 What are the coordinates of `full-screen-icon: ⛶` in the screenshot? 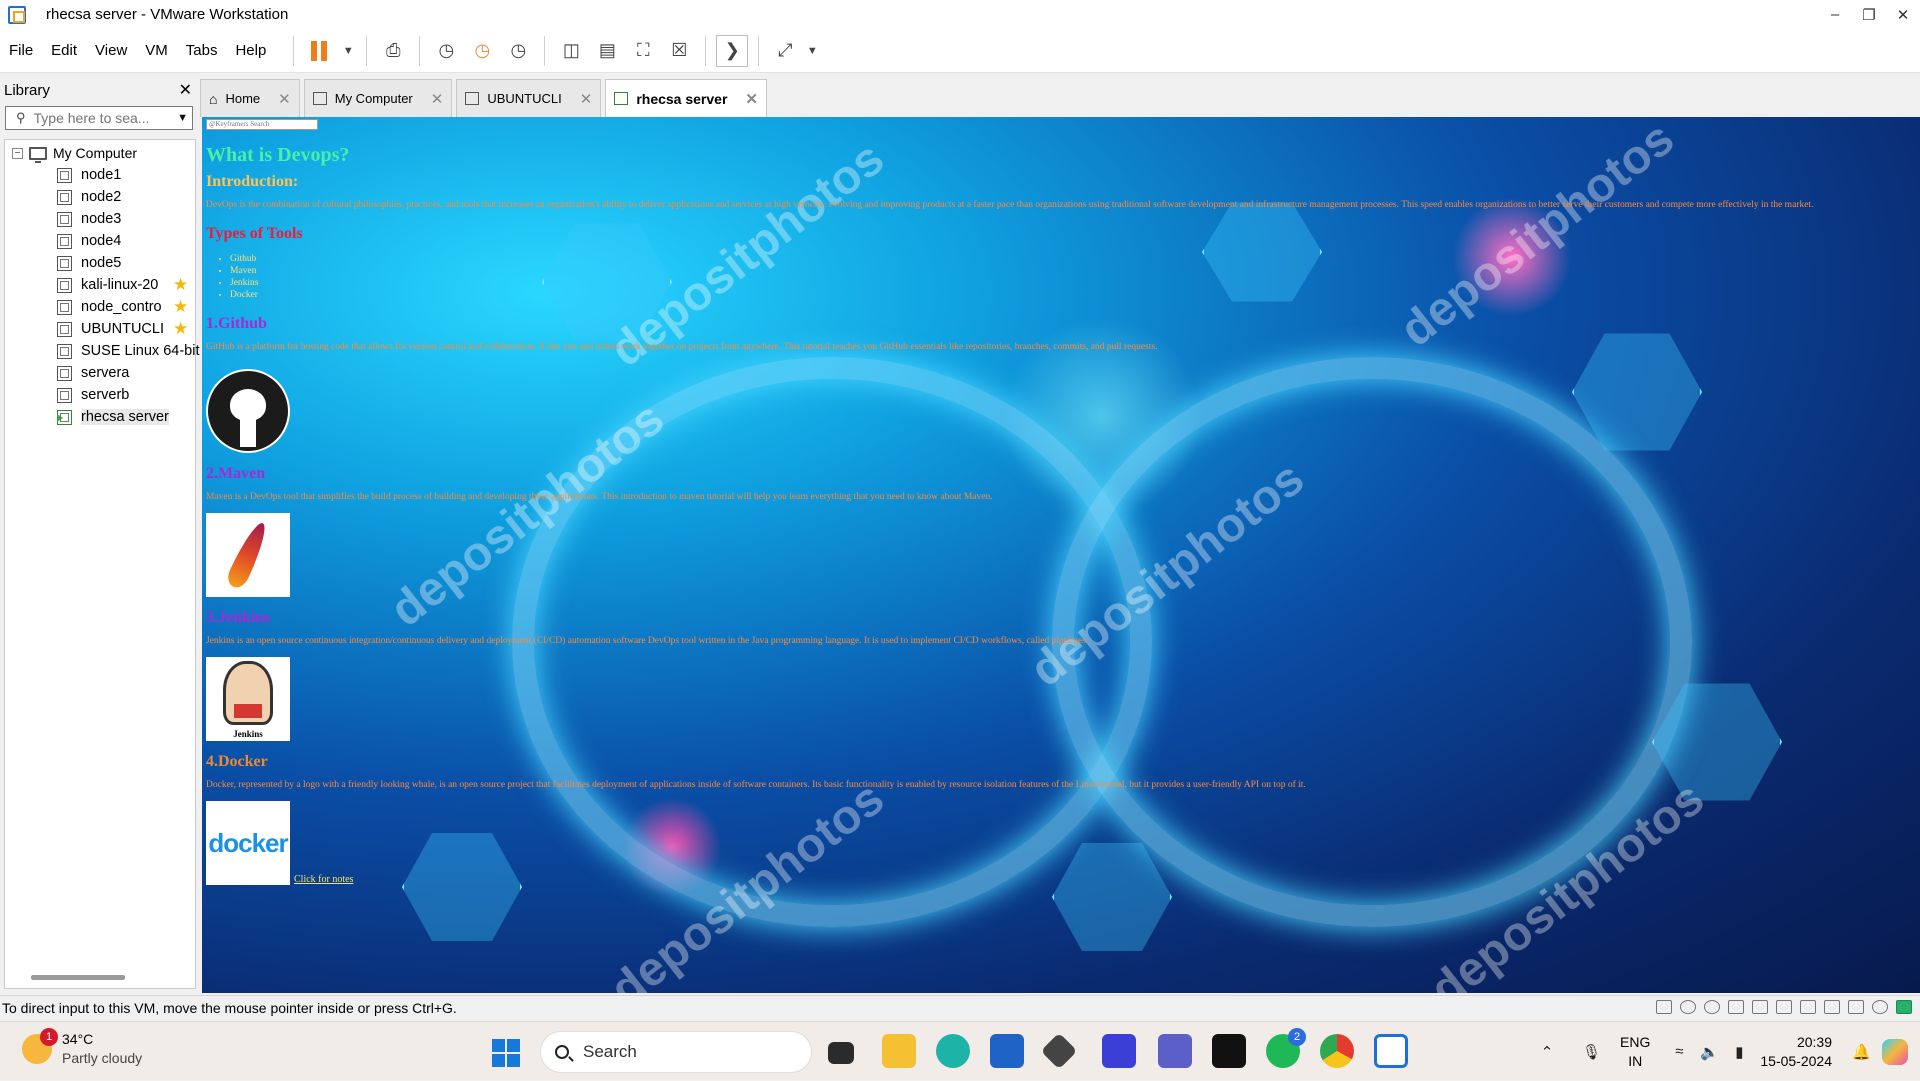 It's located at (643, 51).